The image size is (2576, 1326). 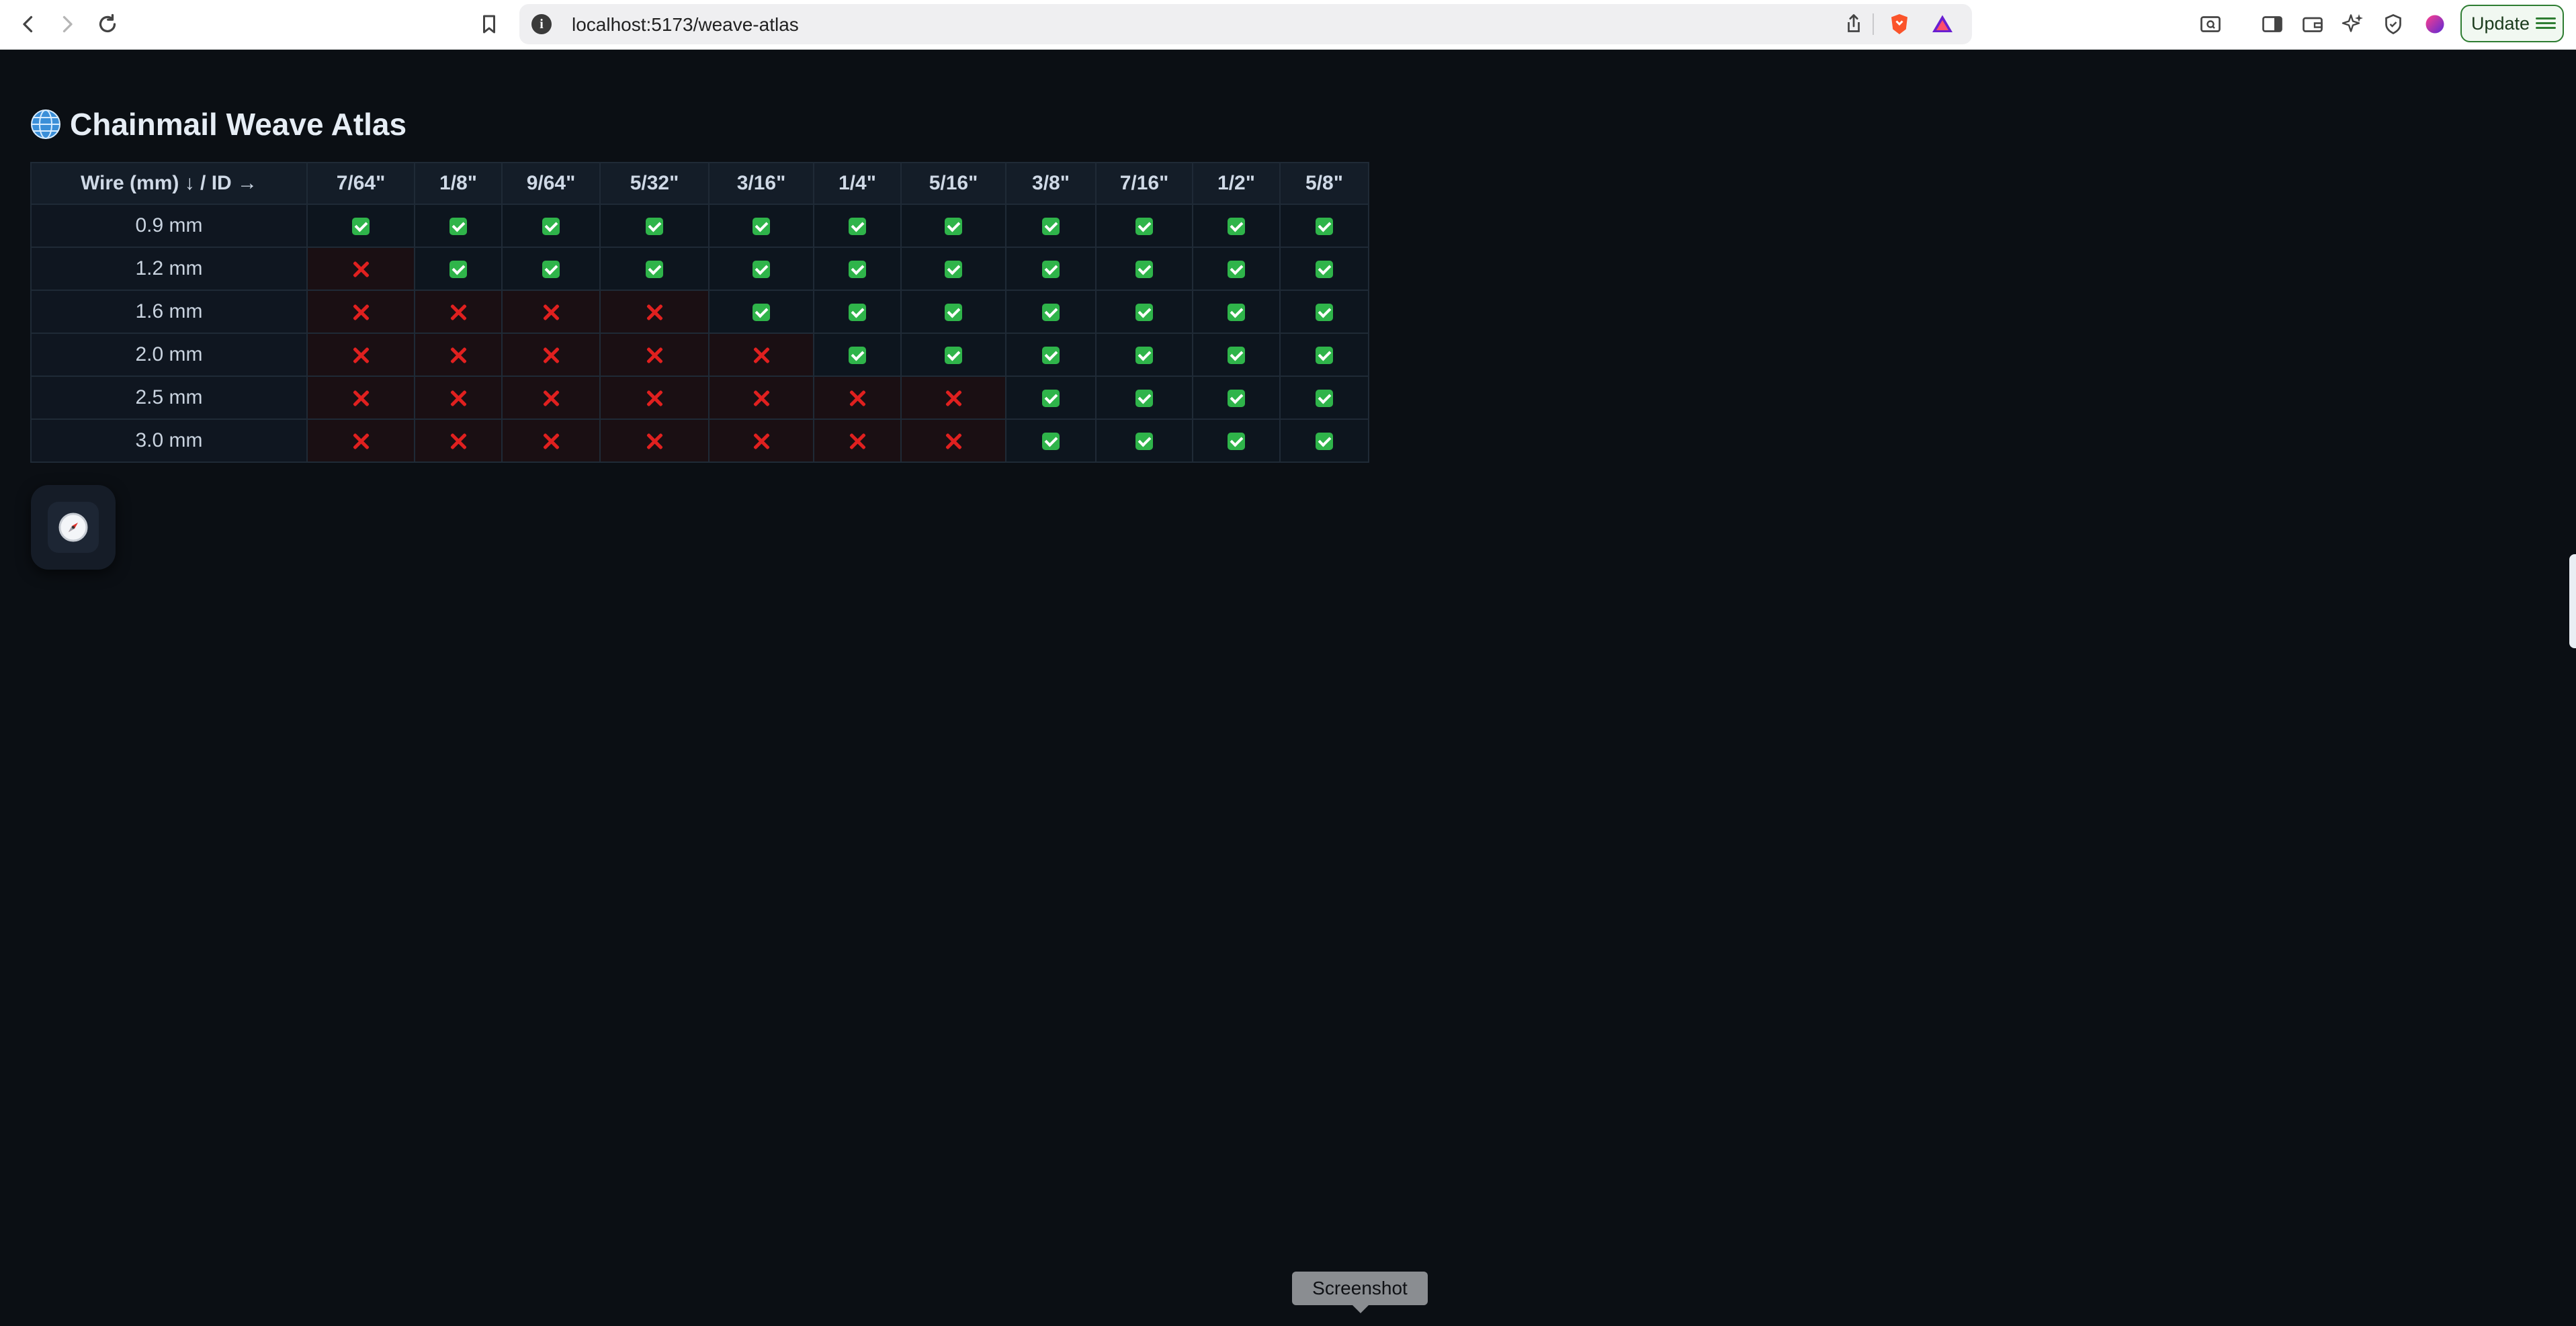 What do you see at coordinates (238, 124) in the screenshot?
I see `page-title-text: Chainmail Weave Atlas` at bounding box center [238, 124].